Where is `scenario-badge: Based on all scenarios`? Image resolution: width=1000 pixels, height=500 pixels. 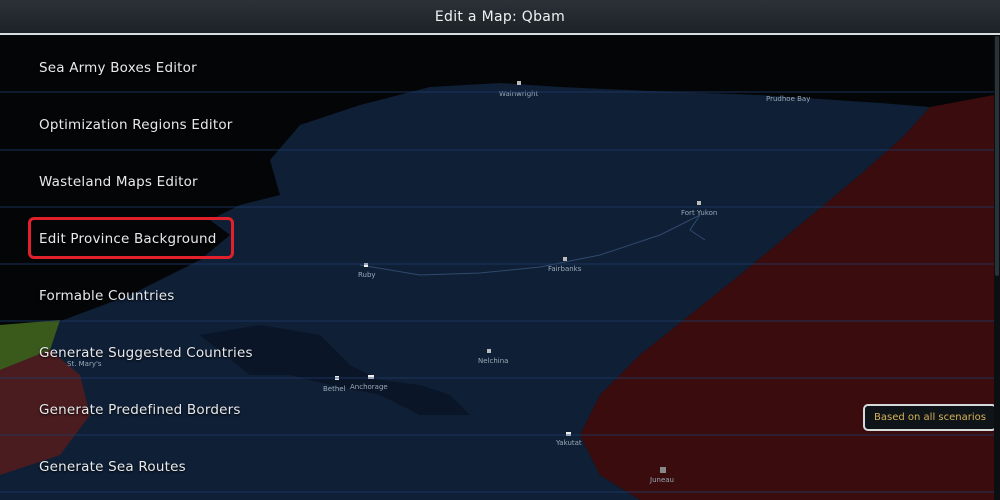 scenario-badge: Based on all scenarios is located at coordinates (930, 417).